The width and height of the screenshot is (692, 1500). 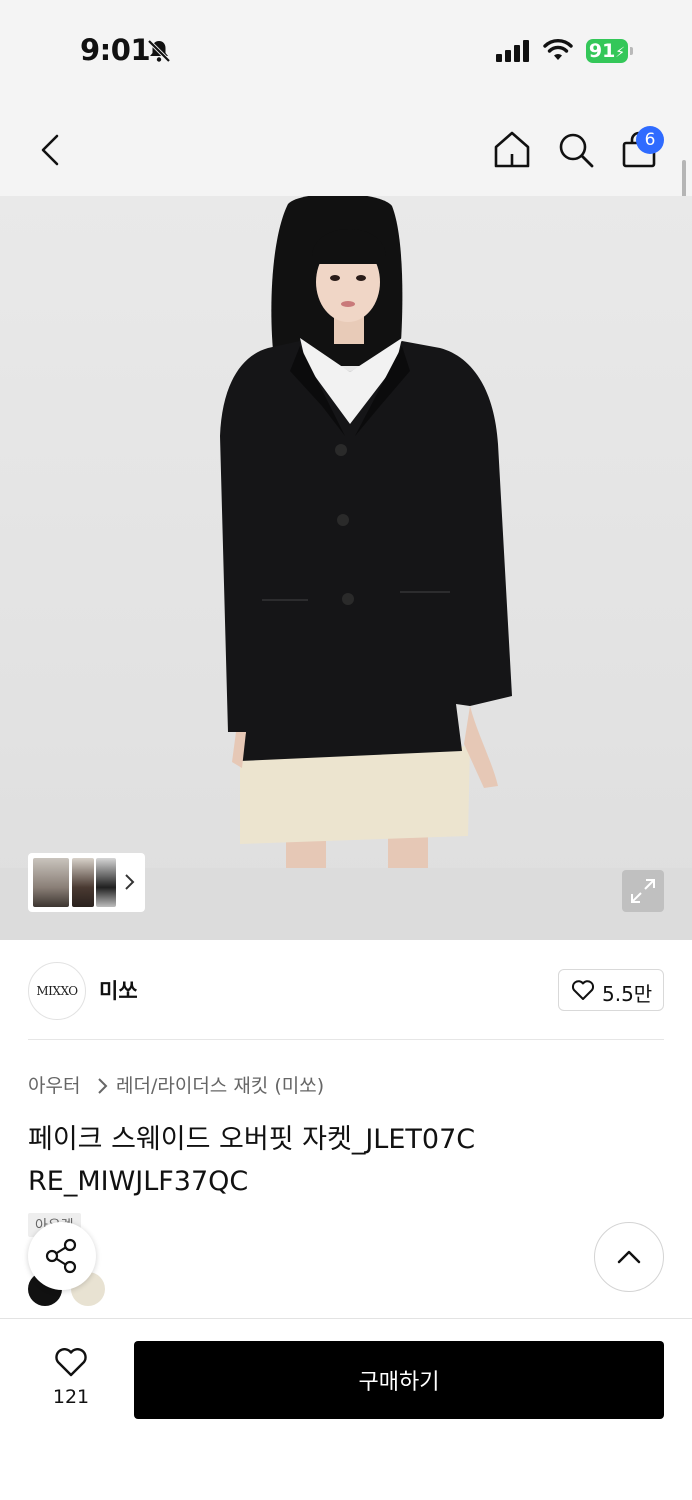 I want to click on wifi-icon, so click(x=558, y=49).